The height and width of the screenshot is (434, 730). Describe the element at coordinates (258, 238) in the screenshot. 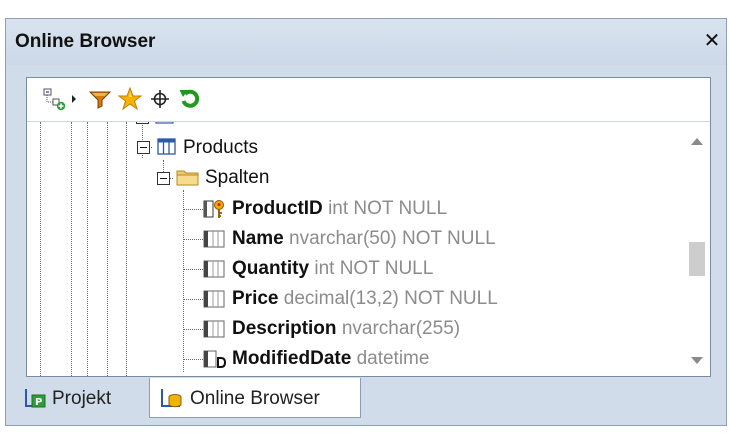

I see `column-name: Name` at that location.